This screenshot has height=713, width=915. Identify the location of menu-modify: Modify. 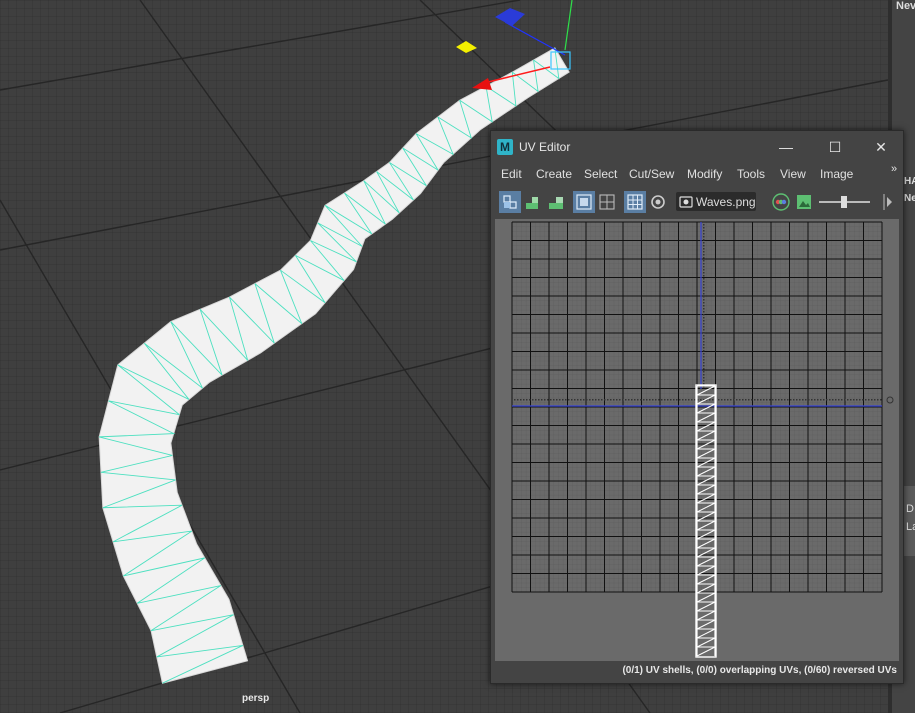
(704, 174).